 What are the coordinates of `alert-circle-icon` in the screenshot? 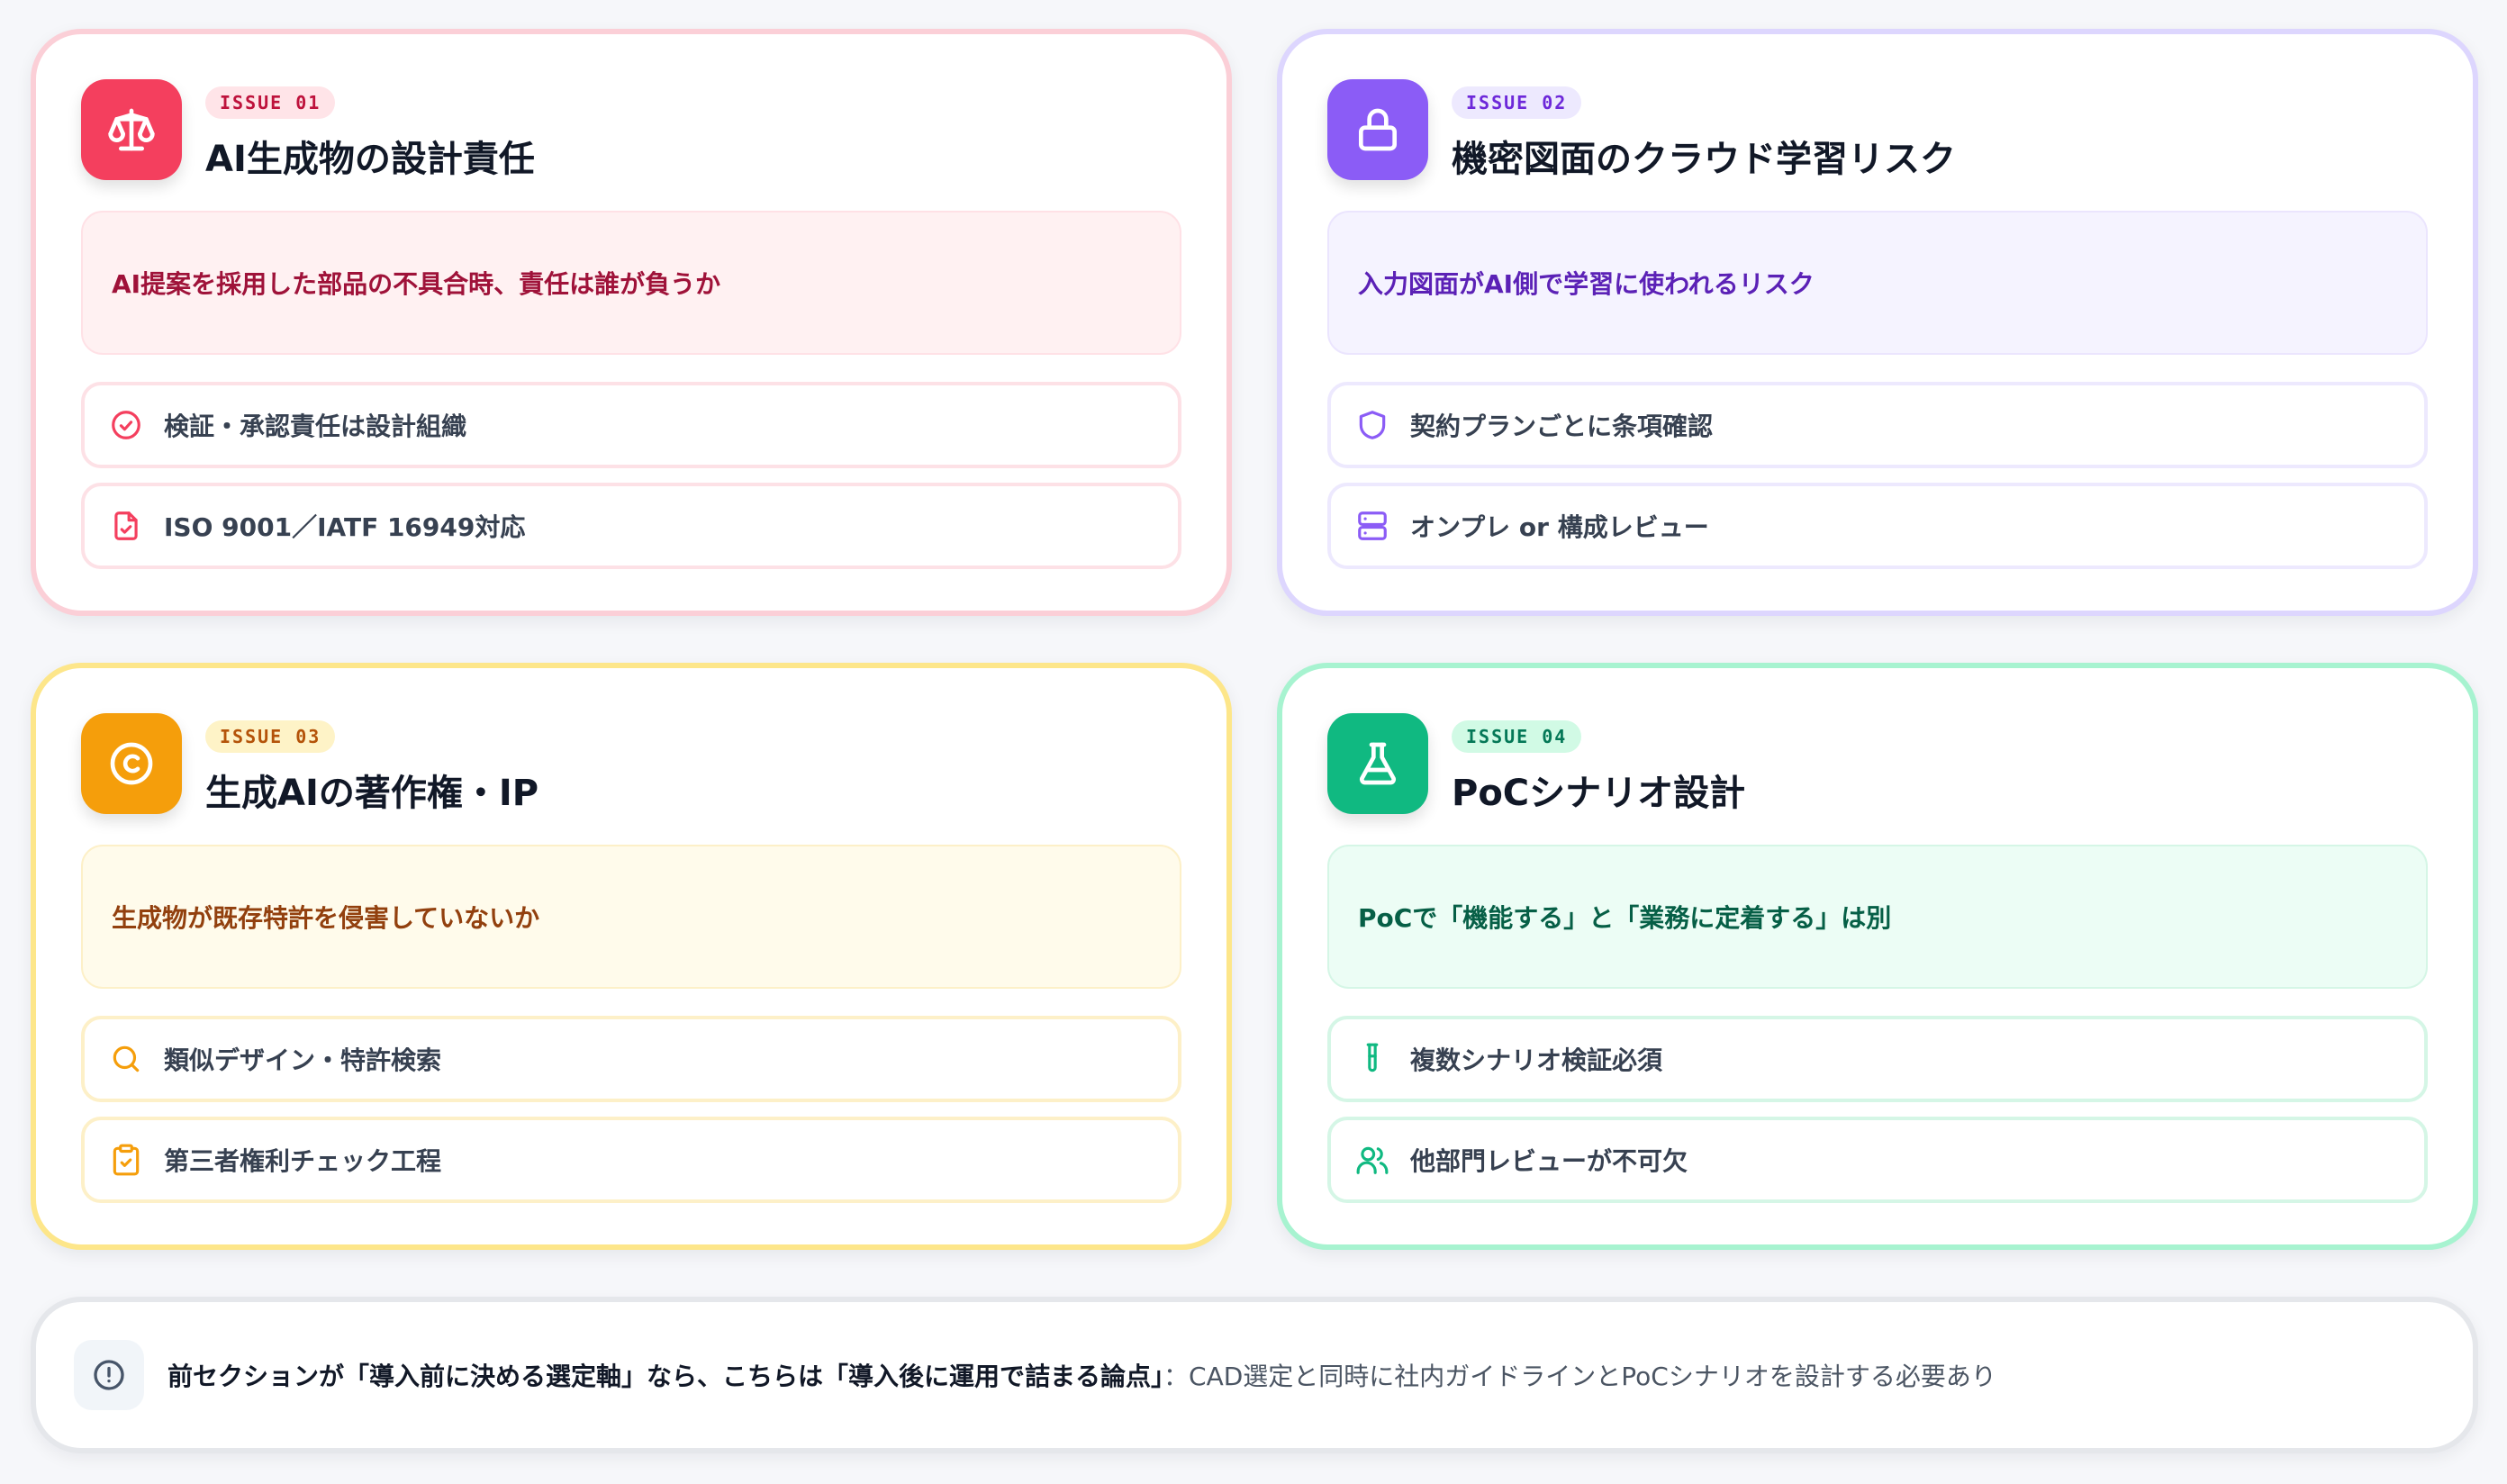 It's located at (109, 1375).